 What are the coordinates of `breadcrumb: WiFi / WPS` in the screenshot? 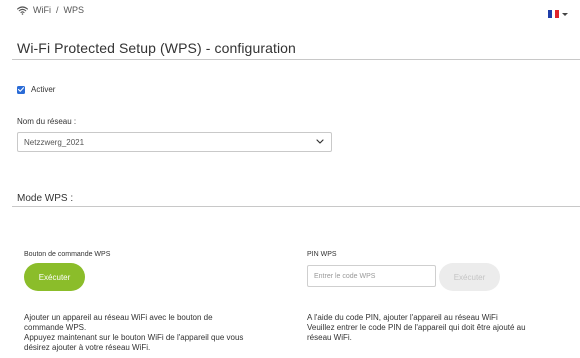 It's located at (50, 10).